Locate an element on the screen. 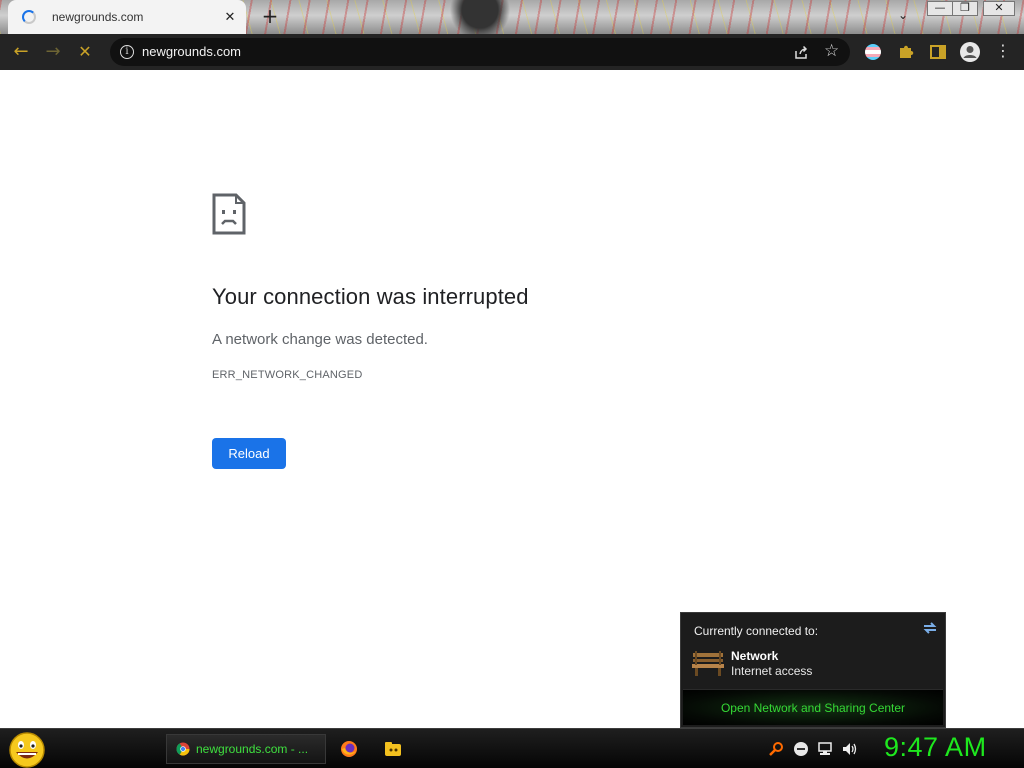 The image size is (1024, 768). tab-close-icon: ✕ is located at coordinates (230, 17).